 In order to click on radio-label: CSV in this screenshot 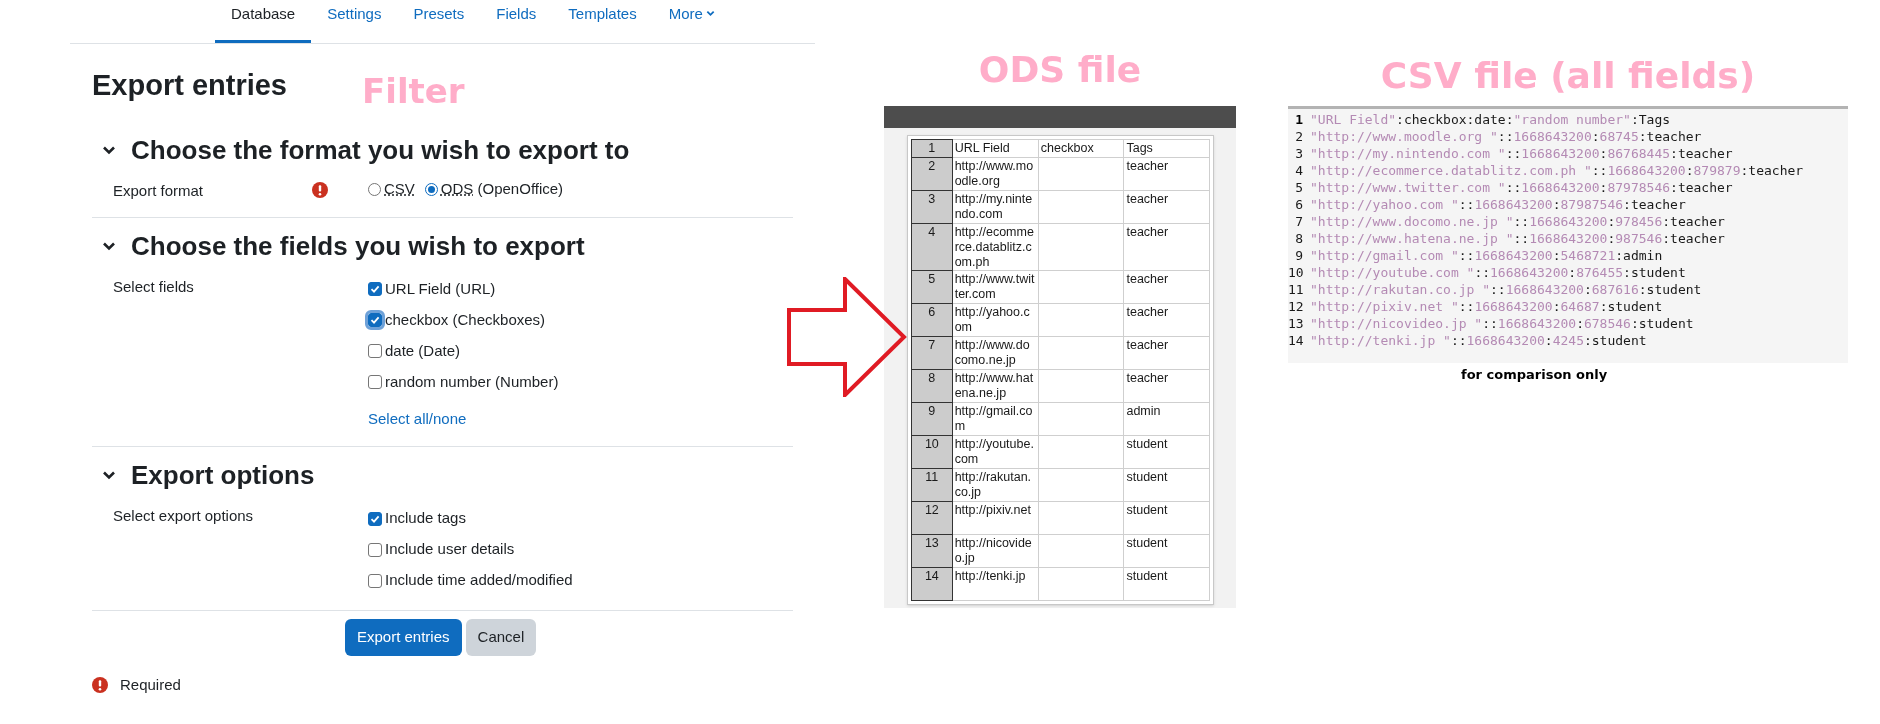, I will do `click(399, 189)`.